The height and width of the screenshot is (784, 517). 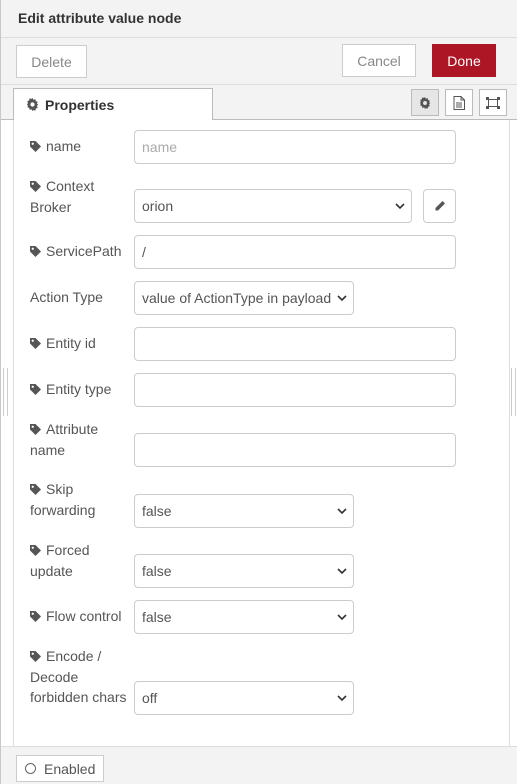 I want to click on context-broker-value: orion, so click(x=158, y=206).